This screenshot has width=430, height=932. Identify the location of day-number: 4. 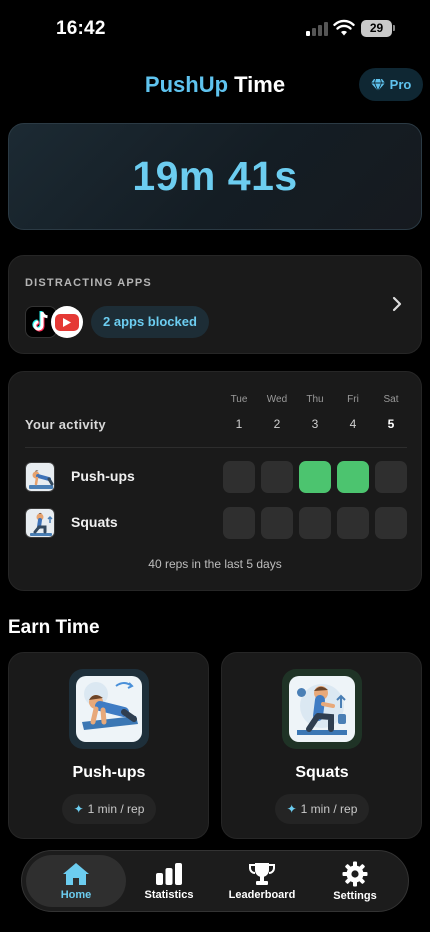
(353, 424).